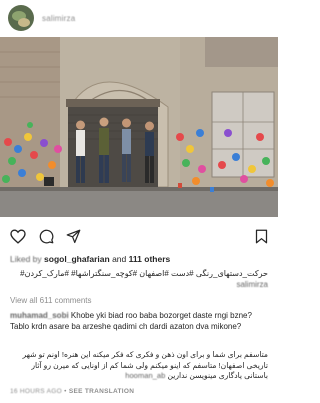 This screenshot has height=403, width=320. What do you see at coordinates (58, 18) in the screenshot?
I see `post-username: salimirza` at bounding box center [58, 18].